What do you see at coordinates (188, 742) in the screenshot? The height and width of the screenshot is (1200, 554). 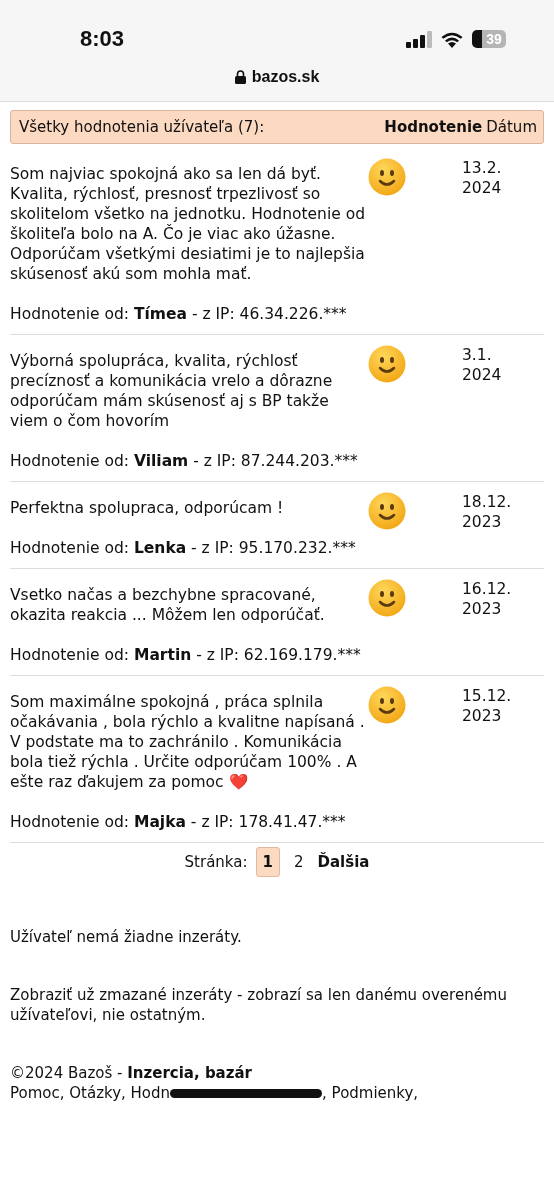 I see `review-text: Som maximálne spokojná , práca splnila očakávania , bola rýchlo a kvalitne napísaná . V podstate ma to zachránilo . Komunikácia bola tiež rýchla . Určite odporúčam 100% . A ešte raz ďakujem za pomoc ❤` at bounding box center [188, 742].